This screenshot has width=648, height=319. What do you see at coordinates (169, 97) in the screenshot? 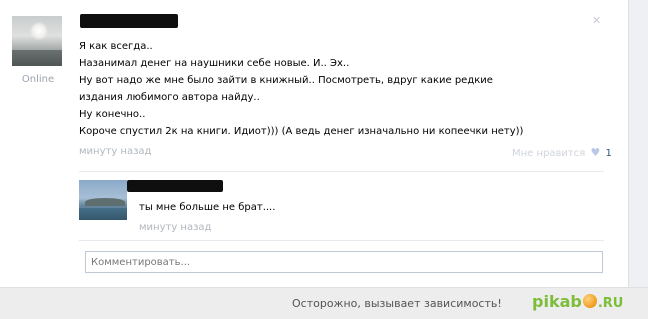
I see `post-line: издания любимого автора найду..` at bounding box center [169, 97].